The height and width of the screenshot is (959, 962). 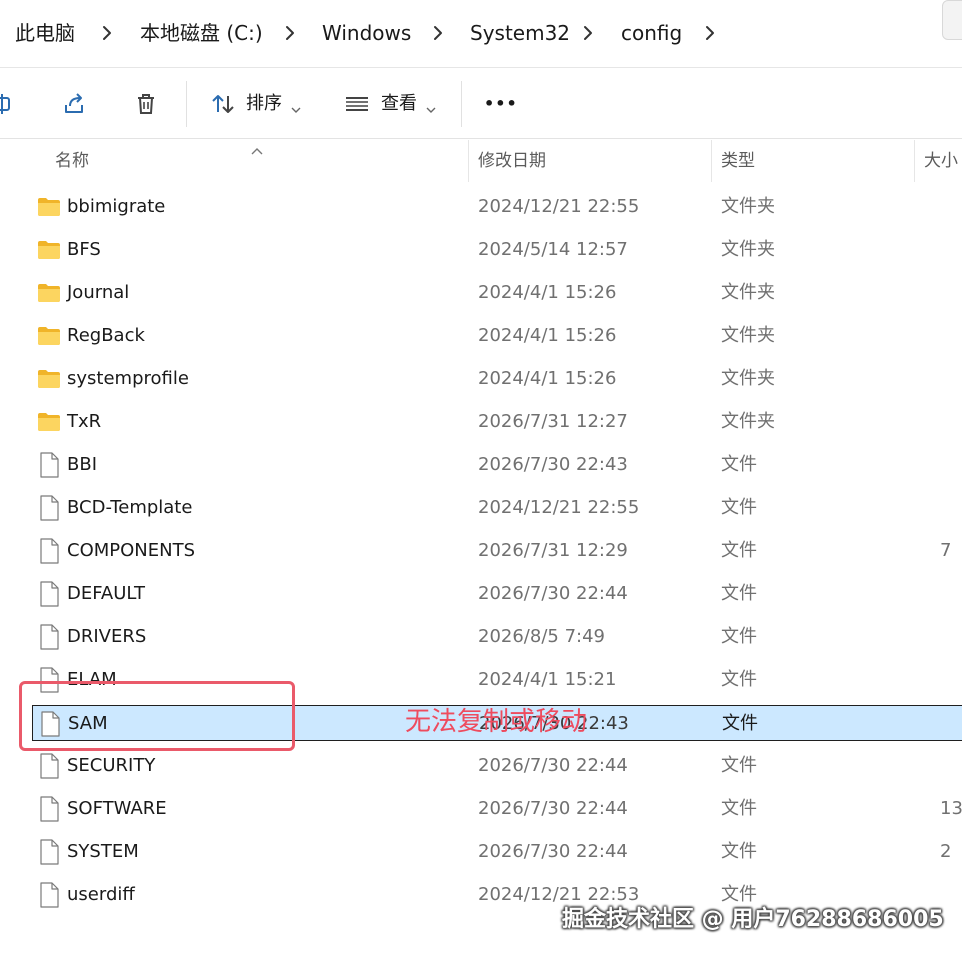 I want to click on table-row: BBI 2026/7/30 22:43 文件, so click(x=497, y=465).